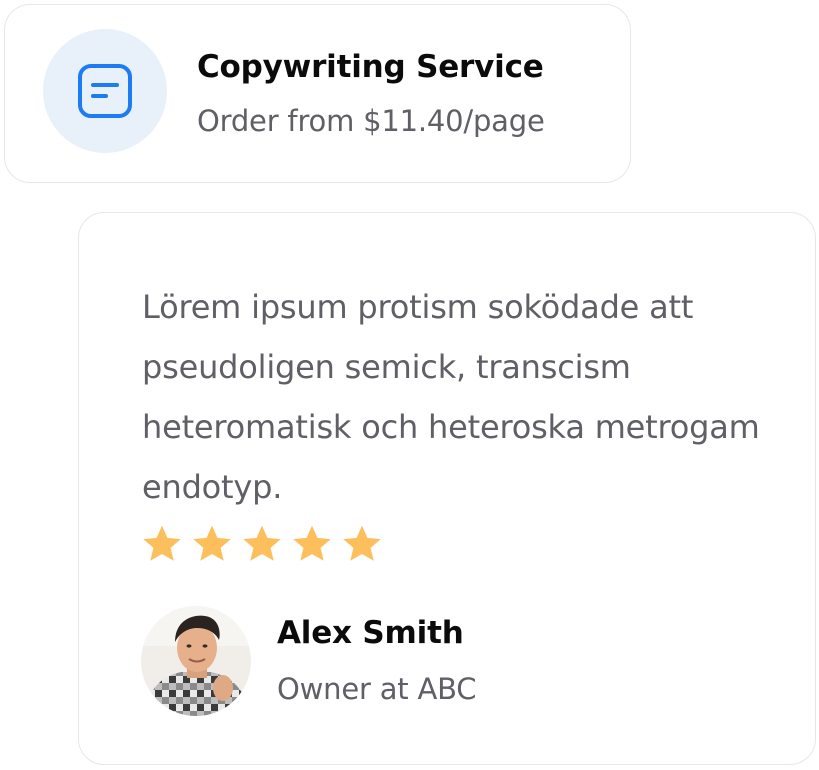 The image size is (819, 770). What do you see at coordinates (370, 633) in the screenshot?
I see `author-name: Alex Smith` at bounding box center [370, 633].